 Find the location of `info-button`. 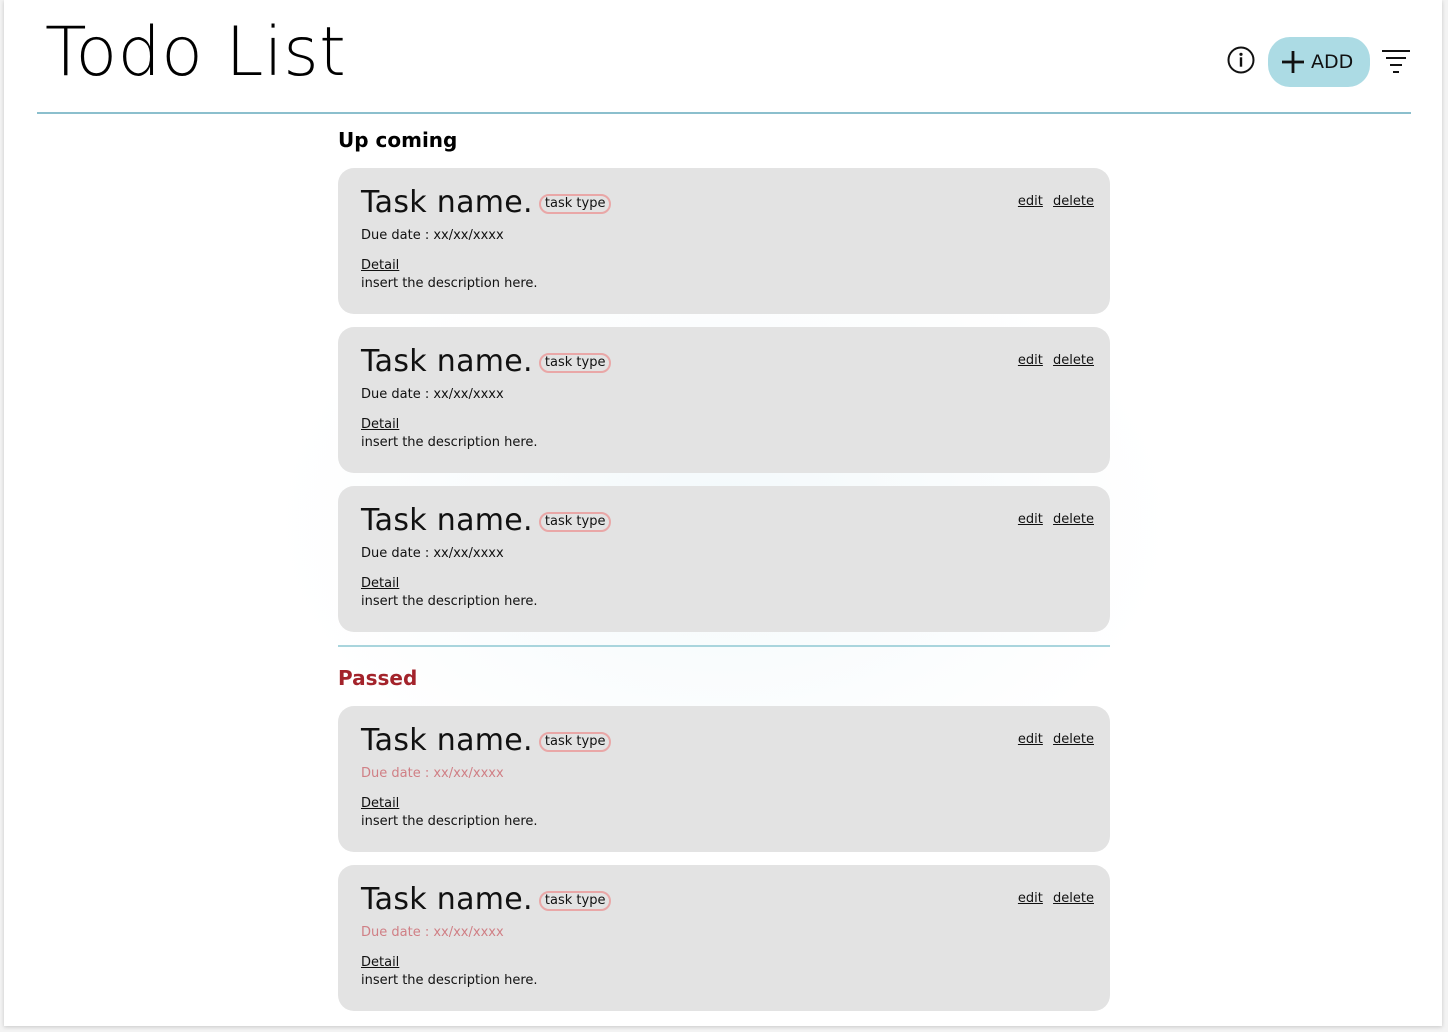

info-button is located at coordinates (1241, 60).